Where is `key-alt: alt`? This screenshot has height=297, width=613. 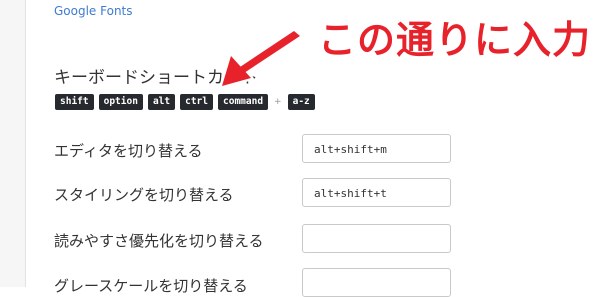
key-alt: alt is located at coordinates (161, 102).